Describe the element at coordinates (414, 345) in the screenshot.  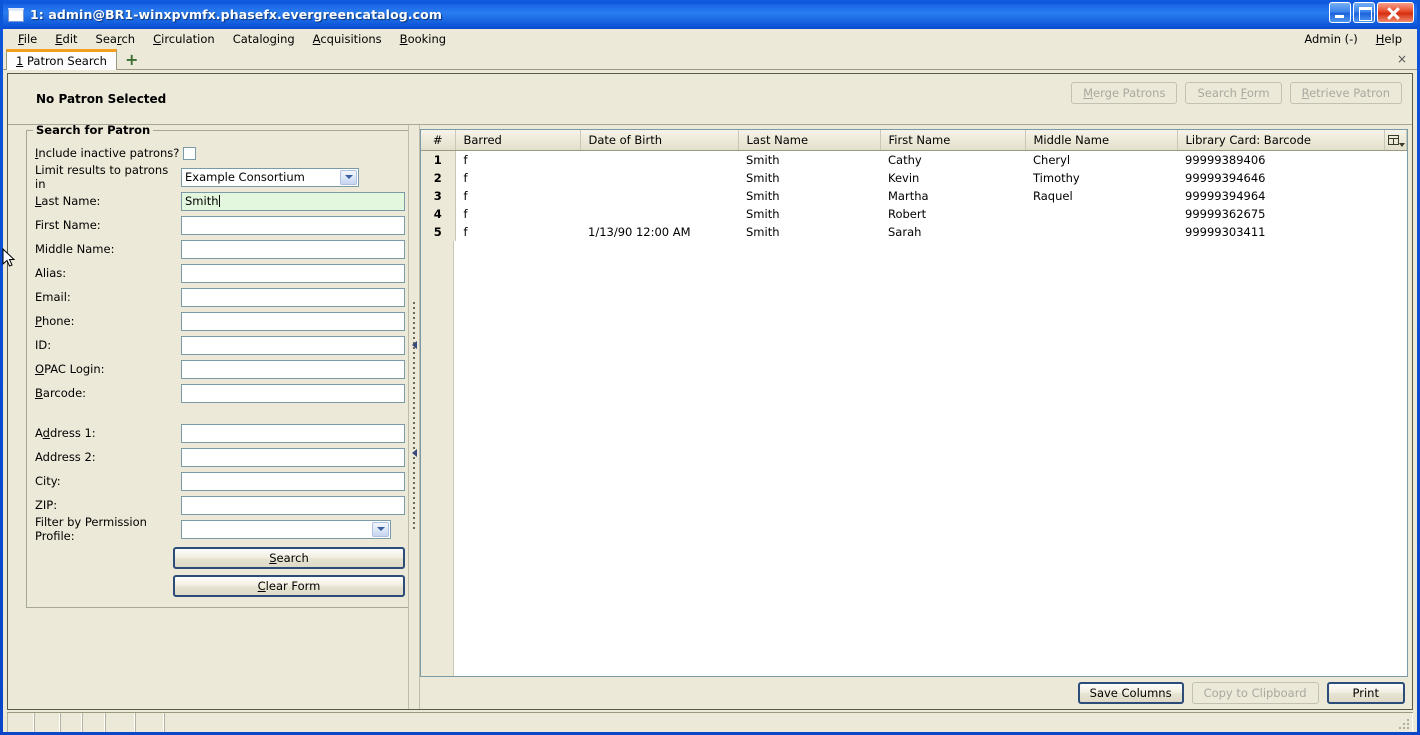
I see `splitter-collapse-up-icon` at that location.